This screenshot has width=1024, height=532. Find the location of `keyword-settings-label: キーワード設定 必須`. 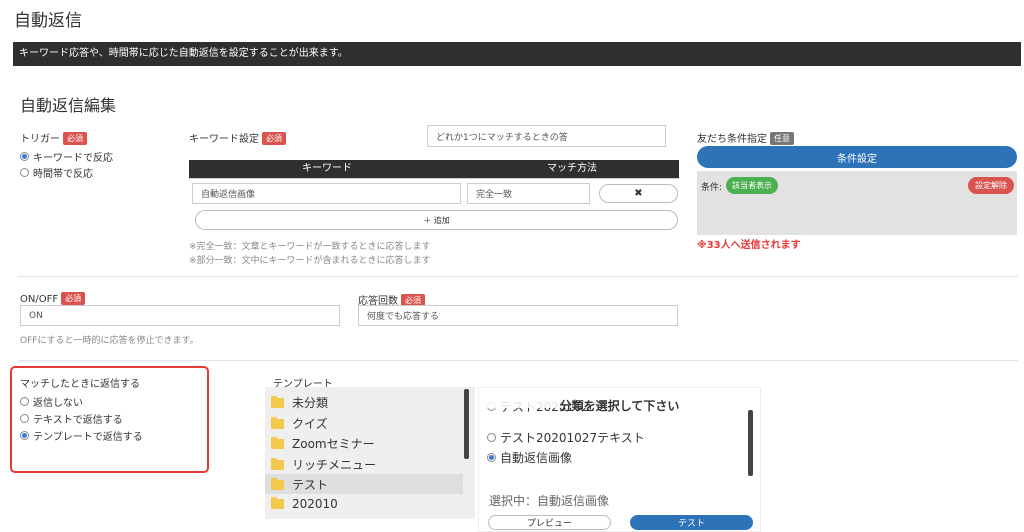

keyword-settings-label: キーワード設定 必須 is located at coordinates (237, 137).